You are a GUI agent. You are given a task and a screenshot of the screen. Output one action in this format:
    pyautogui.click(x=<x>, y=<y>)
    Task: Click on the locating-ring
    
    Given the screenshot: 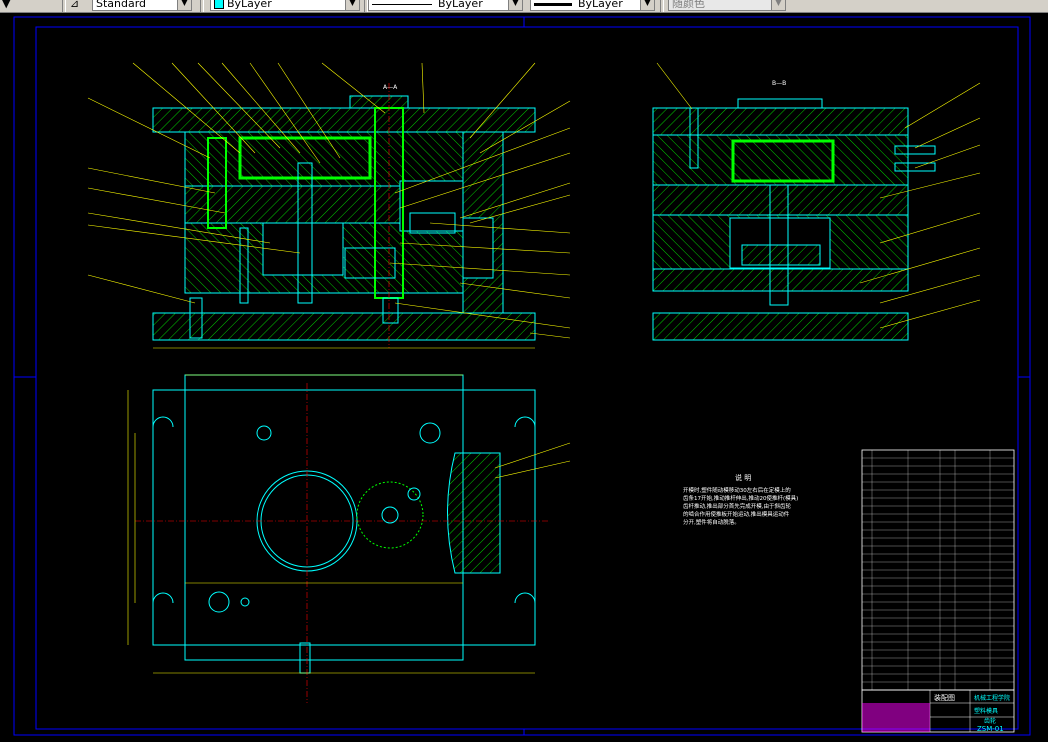 What is the action you would take?
    pyautogui.click(x=379, y=102)
    